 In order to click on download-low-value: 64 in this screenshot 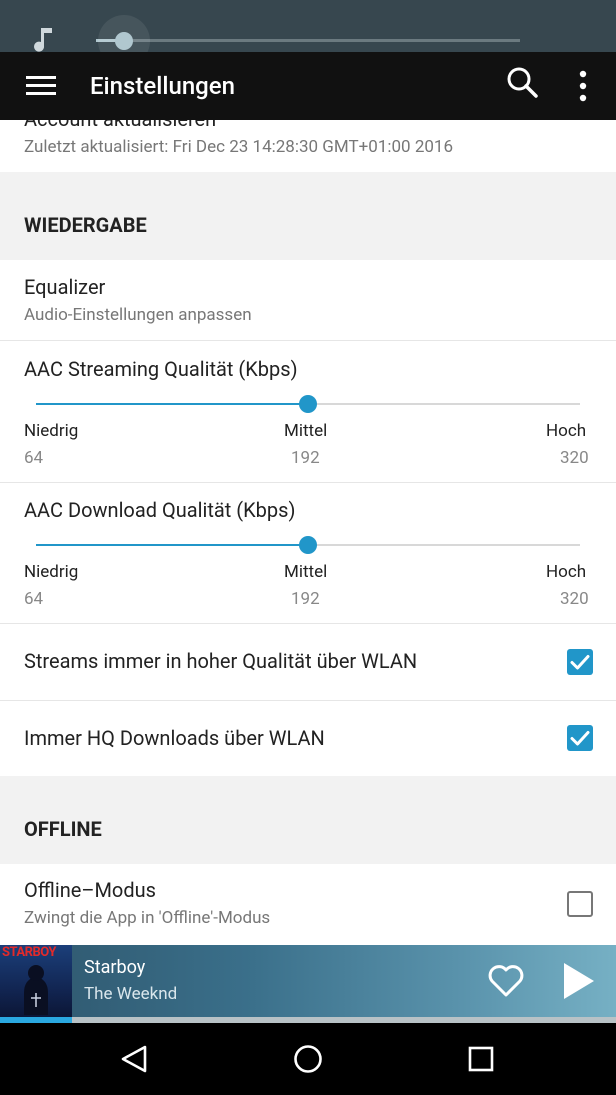, I will do `click(34, 599)`.